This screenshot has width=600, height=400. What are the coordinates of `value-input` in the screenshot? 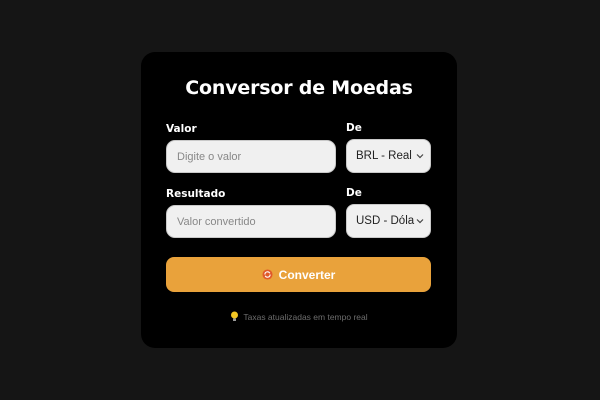 It's located at (251, 156).